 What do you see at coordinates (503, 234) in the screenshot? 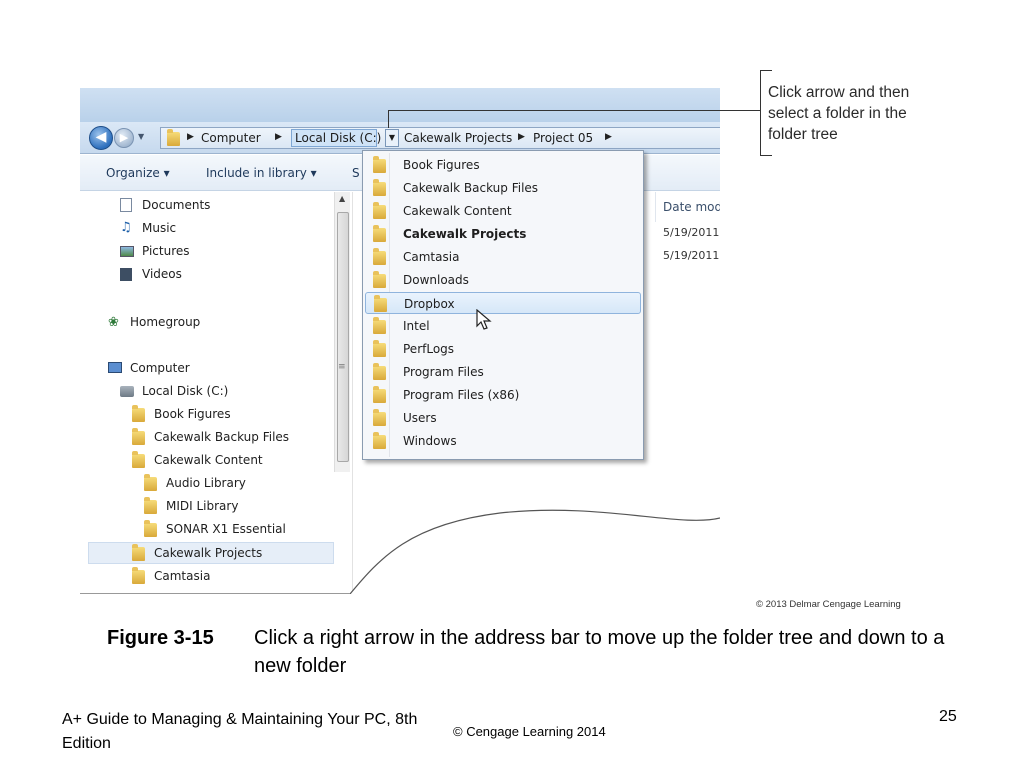
I see `menu-item-cakewalk-projects: Cakewalk Projects` at bounding box center [503, 234].